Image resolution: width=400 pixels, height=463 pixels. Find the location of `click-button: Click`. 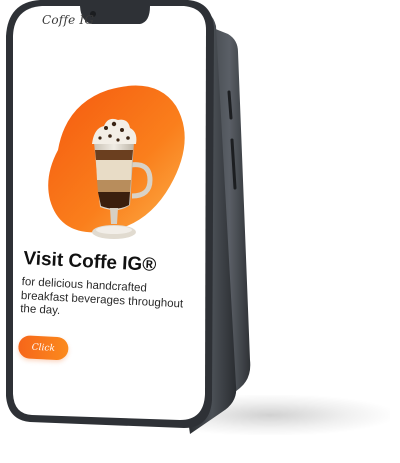

click-button: Click is located at coordinates (43, 348).